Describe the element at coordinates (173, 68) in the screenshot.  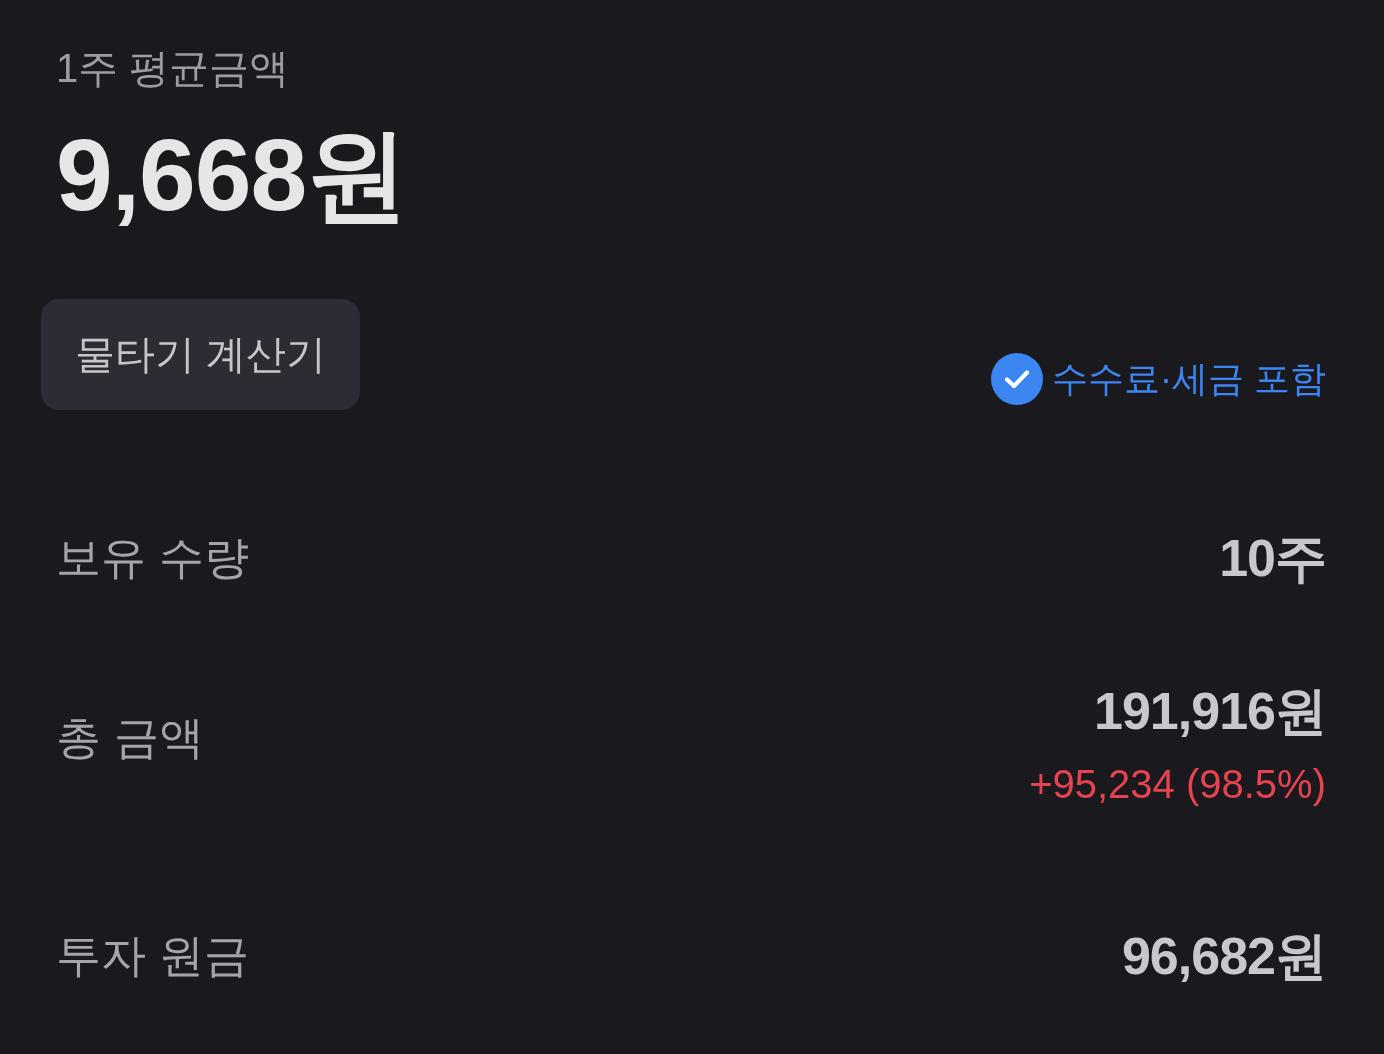
I see `average-price-label: 1주 평균금액` at that location.